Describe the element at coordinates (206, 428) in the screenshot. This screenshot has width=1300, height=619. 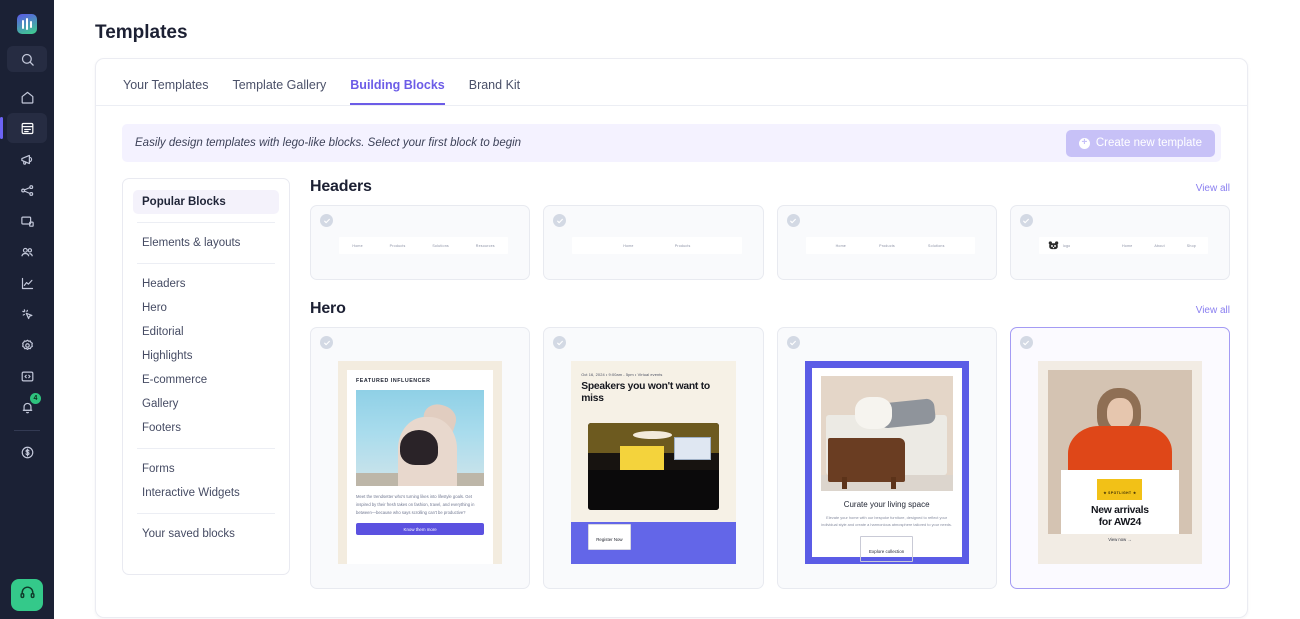
I see `category-footers: Footers` at that location.